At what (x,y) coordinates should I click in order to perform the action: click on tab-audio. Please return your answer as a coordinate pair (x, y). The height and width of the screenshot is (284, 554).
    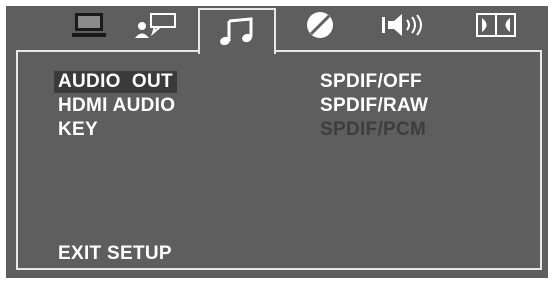
    Looking at the image, I should click on (237, 31).